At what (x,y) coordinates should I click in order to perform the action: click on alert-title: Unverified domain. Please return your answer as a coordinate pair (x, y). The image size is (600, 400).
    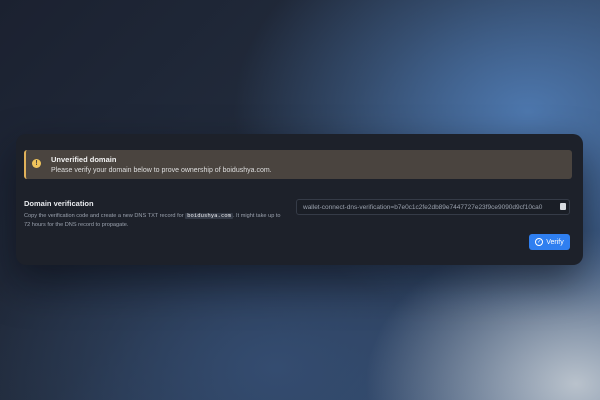
    Looking at the image, I should click on (84, 159).